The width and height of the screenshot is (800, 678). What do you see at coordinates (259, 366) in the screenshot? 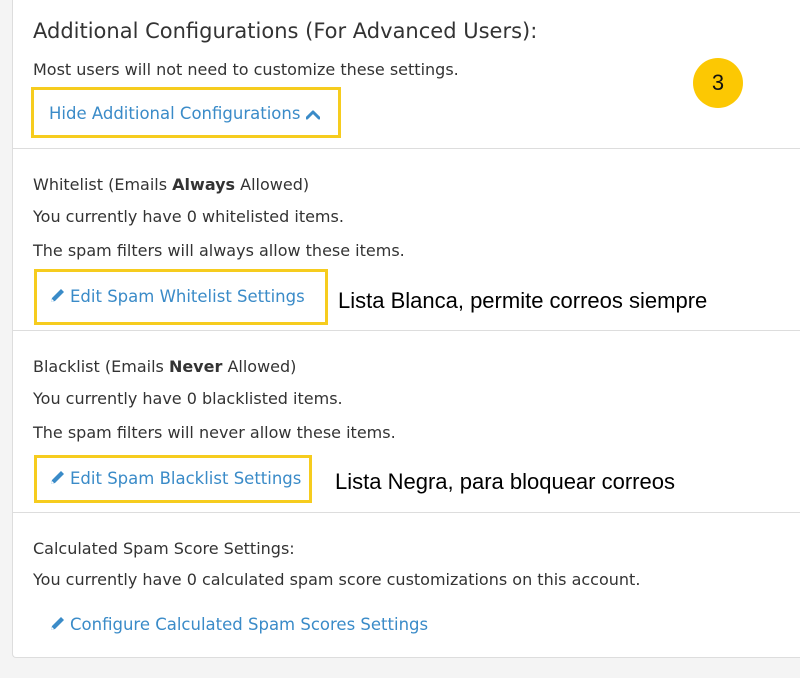
I see `blacklist-heading-post: Allowed)` at bounding box center [259, 366].